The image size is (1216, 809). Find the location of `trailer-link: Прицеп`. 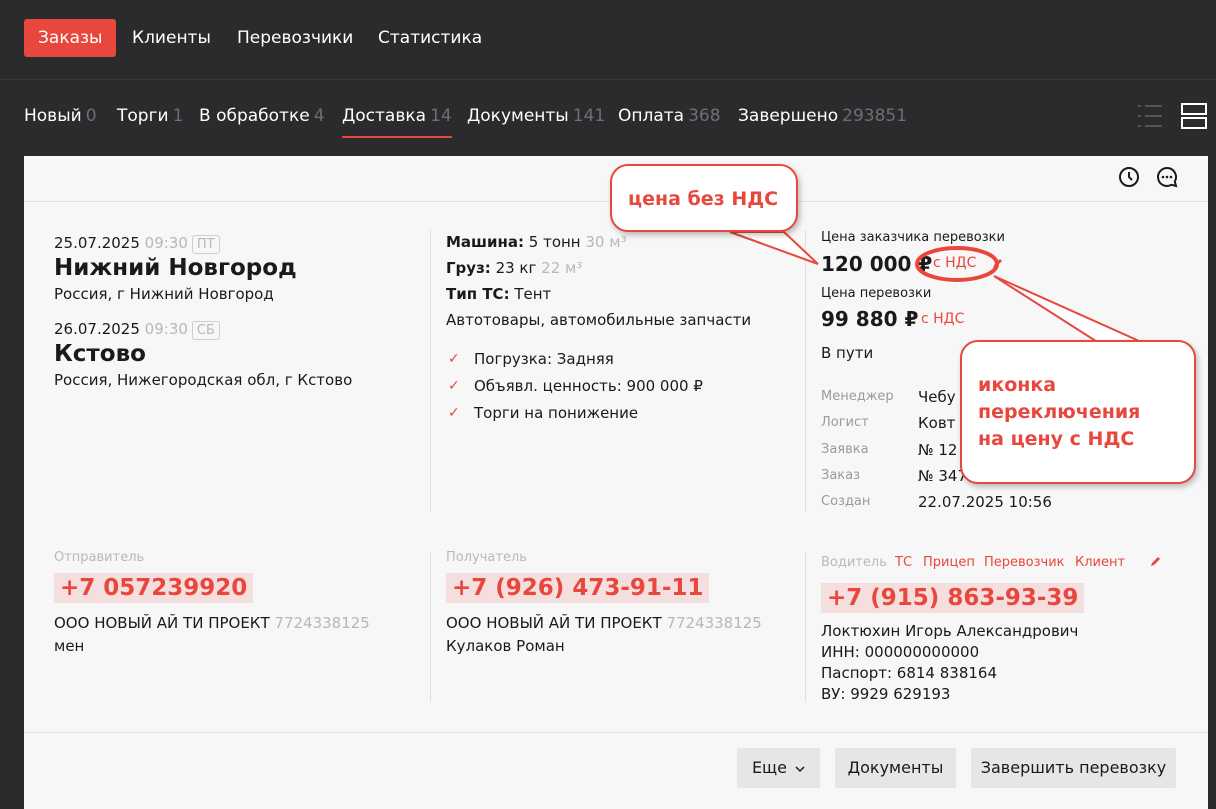

trailer-link: Прицеп is located at coordinates (949, 562).